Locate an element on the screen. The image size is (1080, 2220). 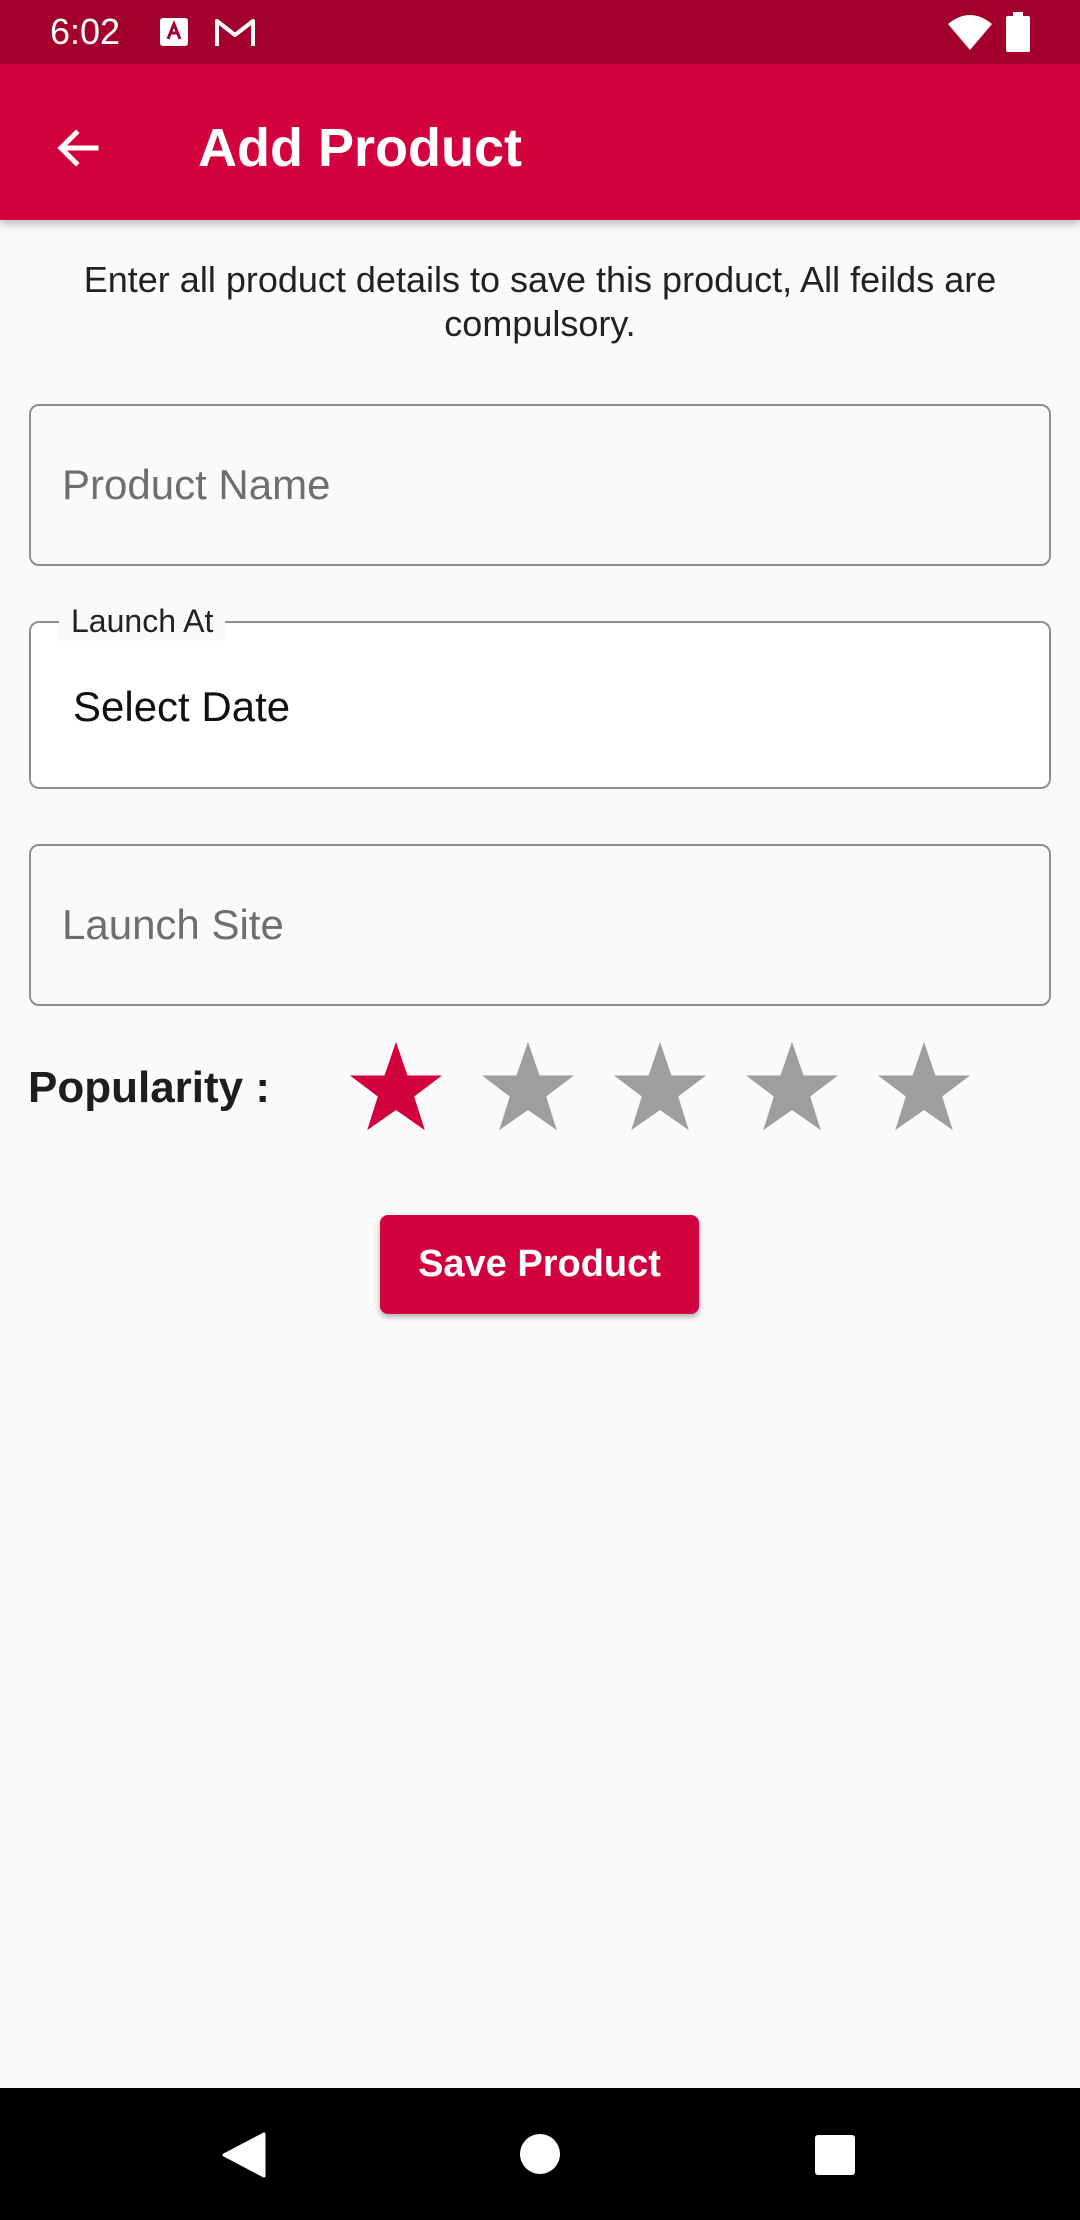
home-circle-icon is located at coordinates (540, 2154).